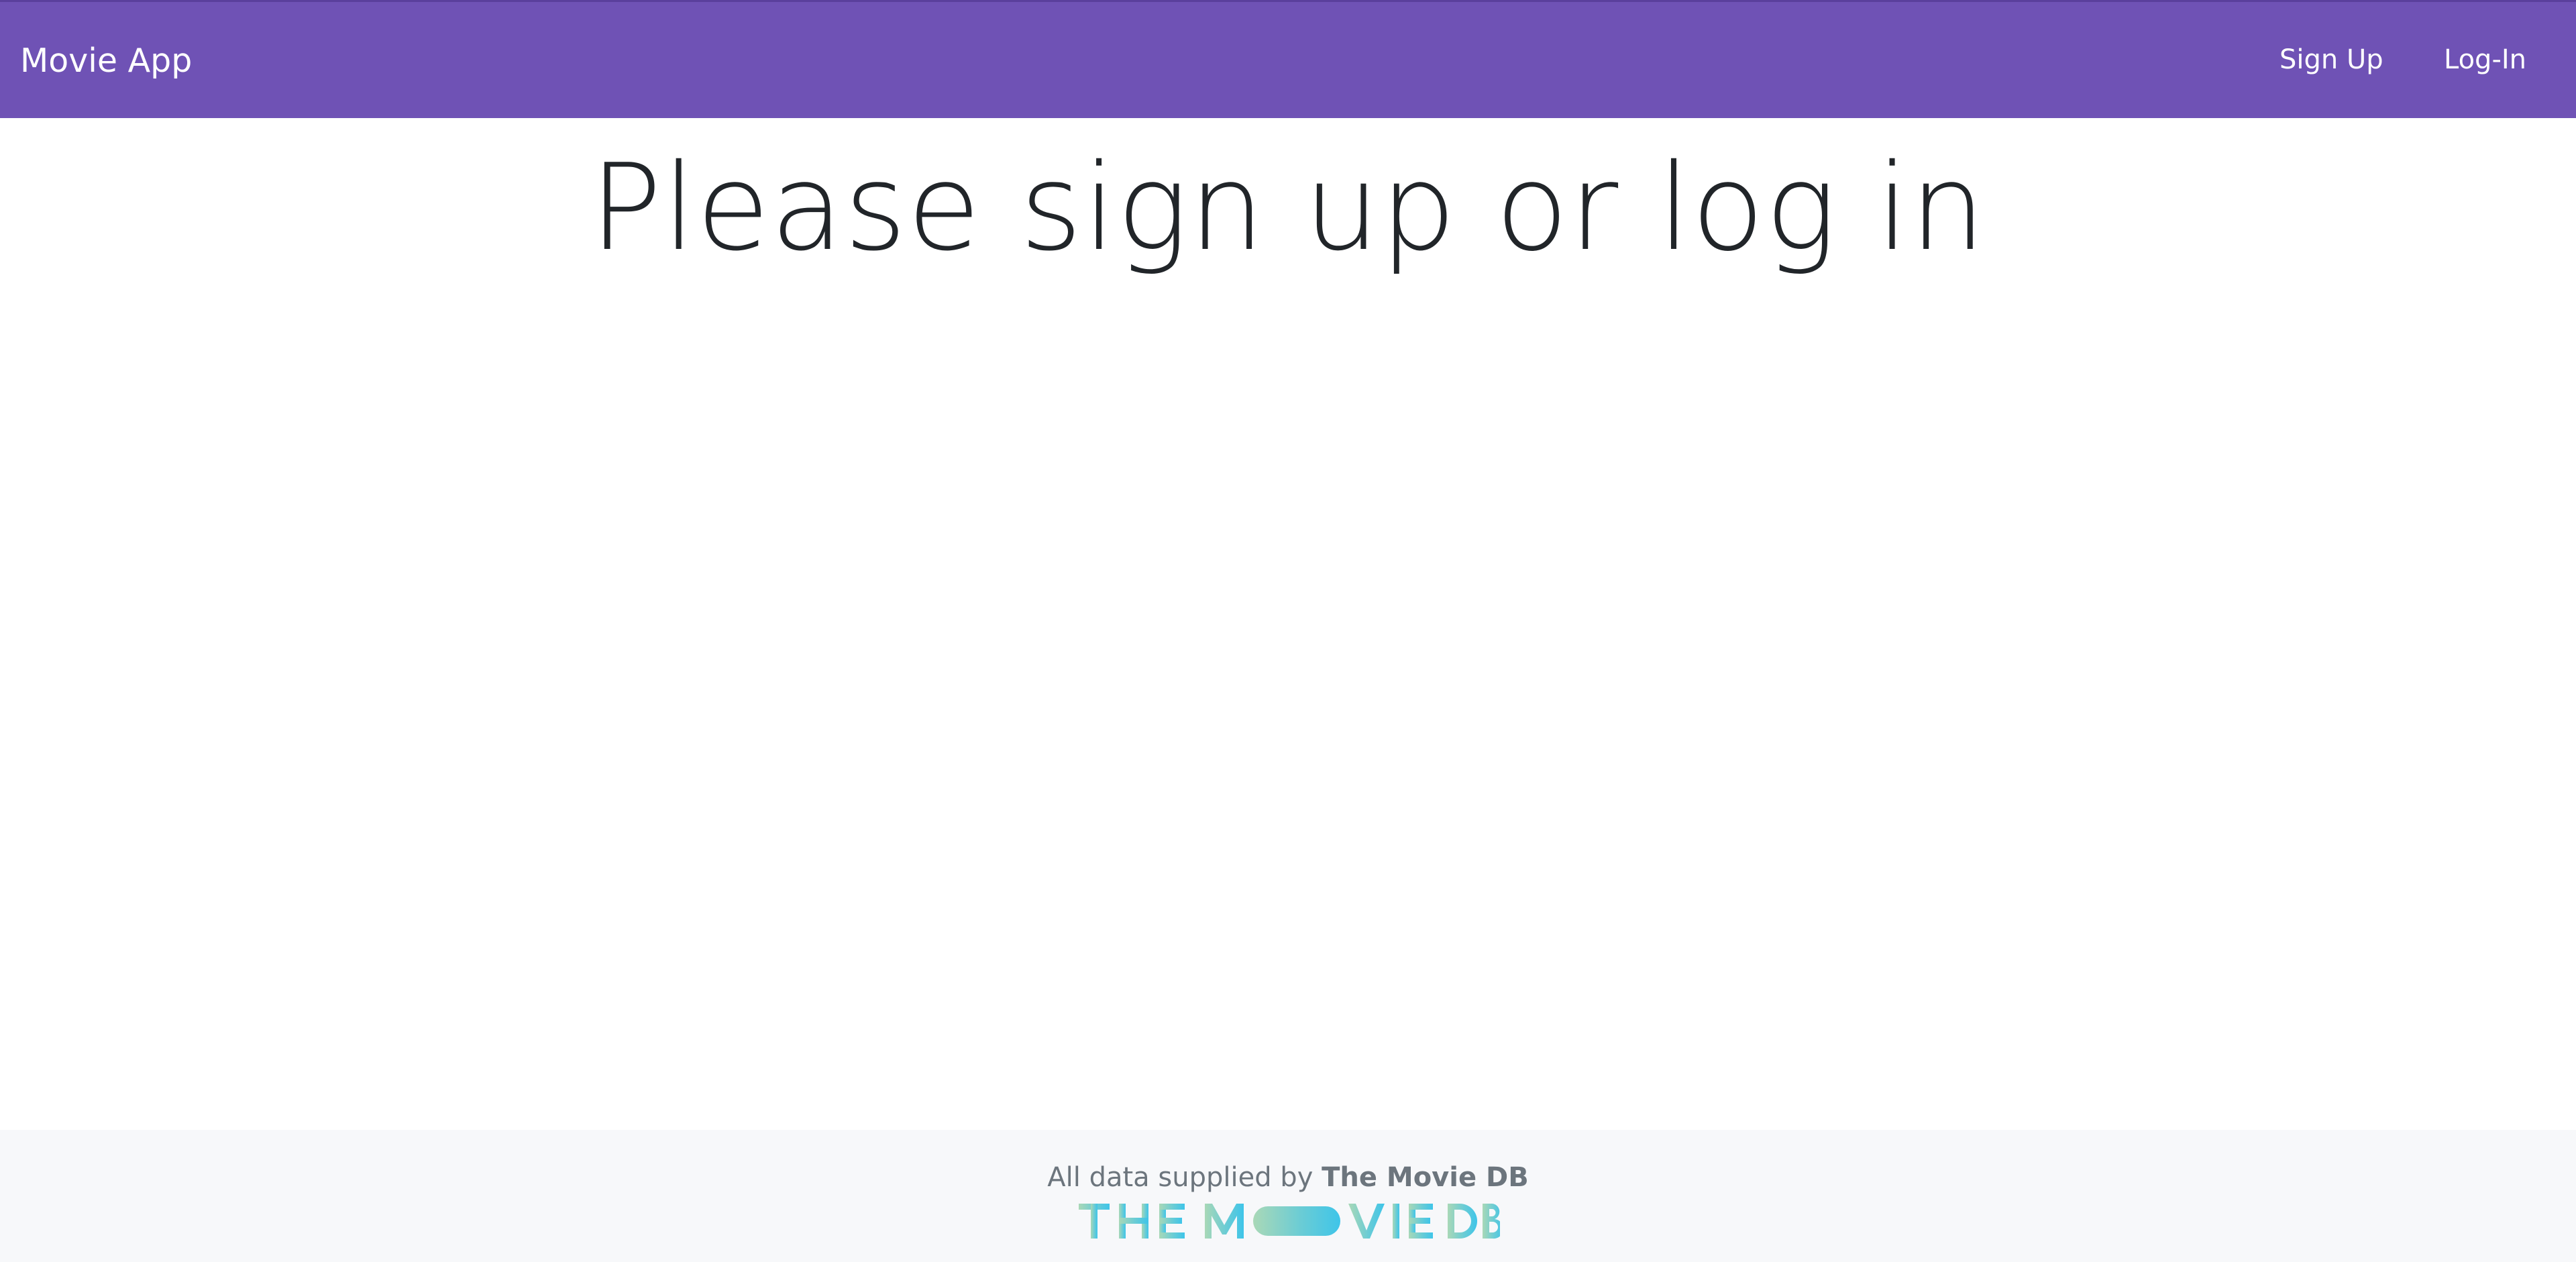  Describe the element at coordinates (2485, 59) in the screenshot. I see `log-in-link: Log-In` at that location.